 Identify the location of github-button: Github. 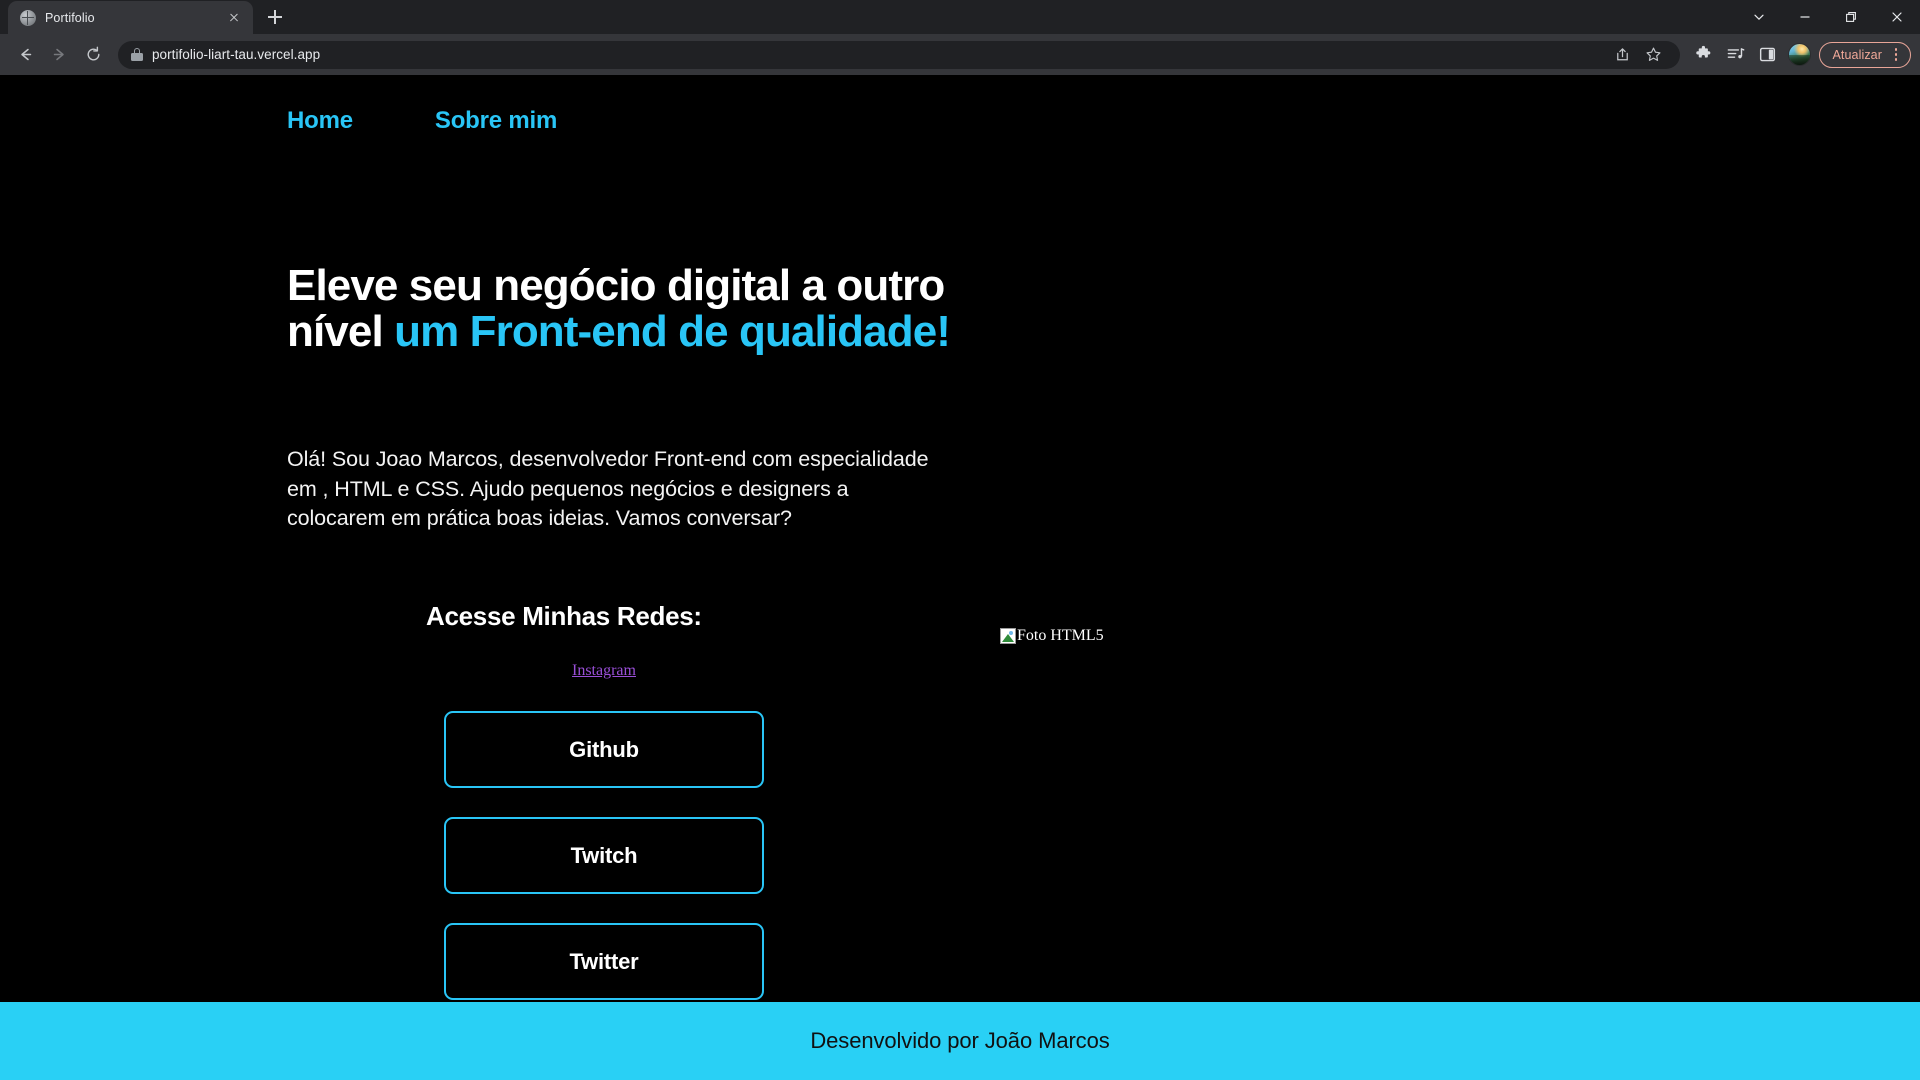
(604, 749).